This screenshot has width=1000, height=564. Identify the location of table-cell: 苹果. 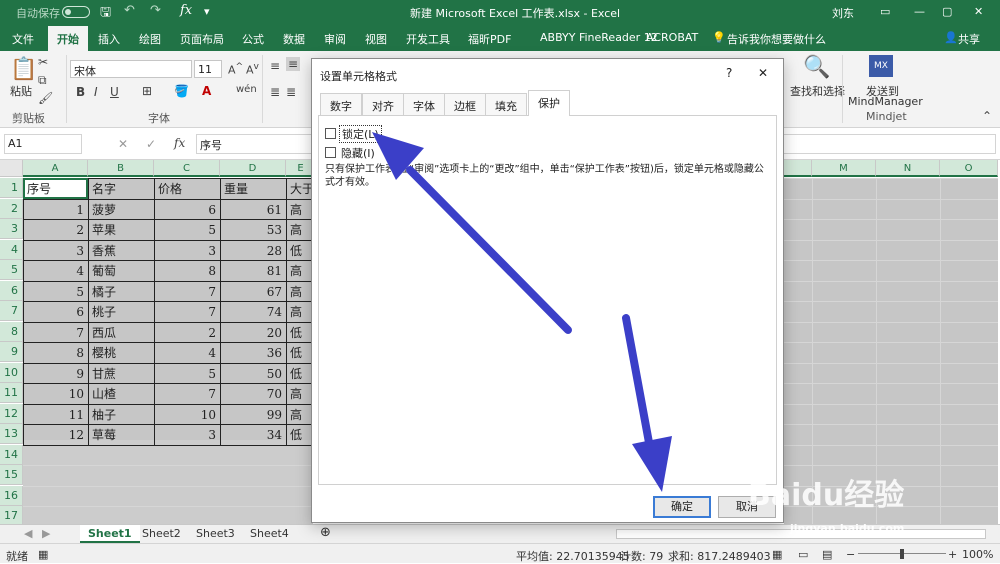
(121, 230).